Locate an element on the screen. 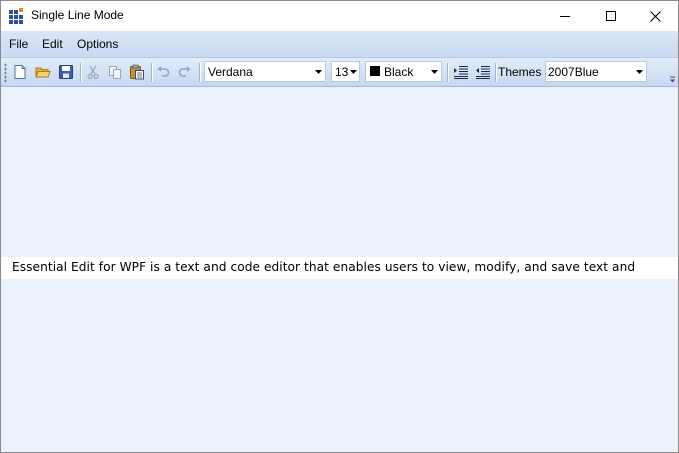 The height and width of the screenshot is (453, 679). copy-icon is located at coordinates (115, 72).